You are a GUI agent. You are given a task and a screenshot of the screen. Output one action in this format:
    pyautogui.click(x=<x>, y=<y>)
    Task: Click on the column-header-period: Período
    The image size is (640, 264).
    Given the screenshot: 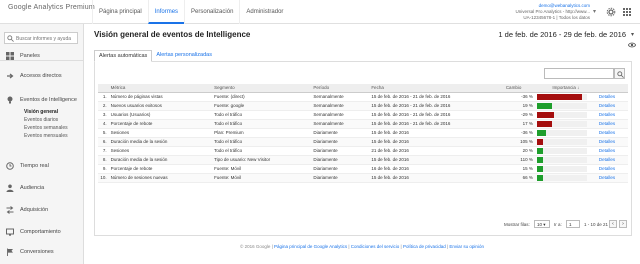 What is the action you would take?
    pyautogui.click(x=340, y=88)
    